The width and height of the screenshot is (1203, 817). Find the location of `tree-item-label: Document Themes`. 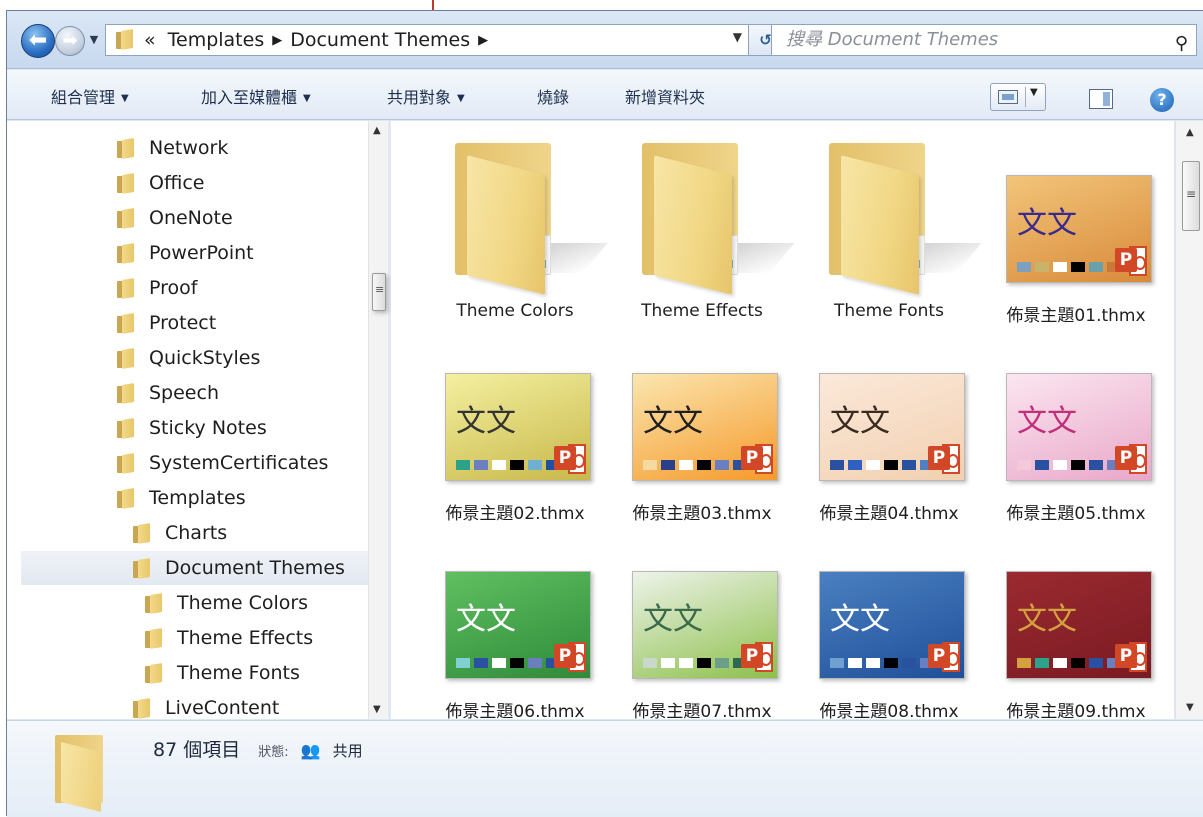

tree-item-label: Document Themes is located at coordinates (255, 568).